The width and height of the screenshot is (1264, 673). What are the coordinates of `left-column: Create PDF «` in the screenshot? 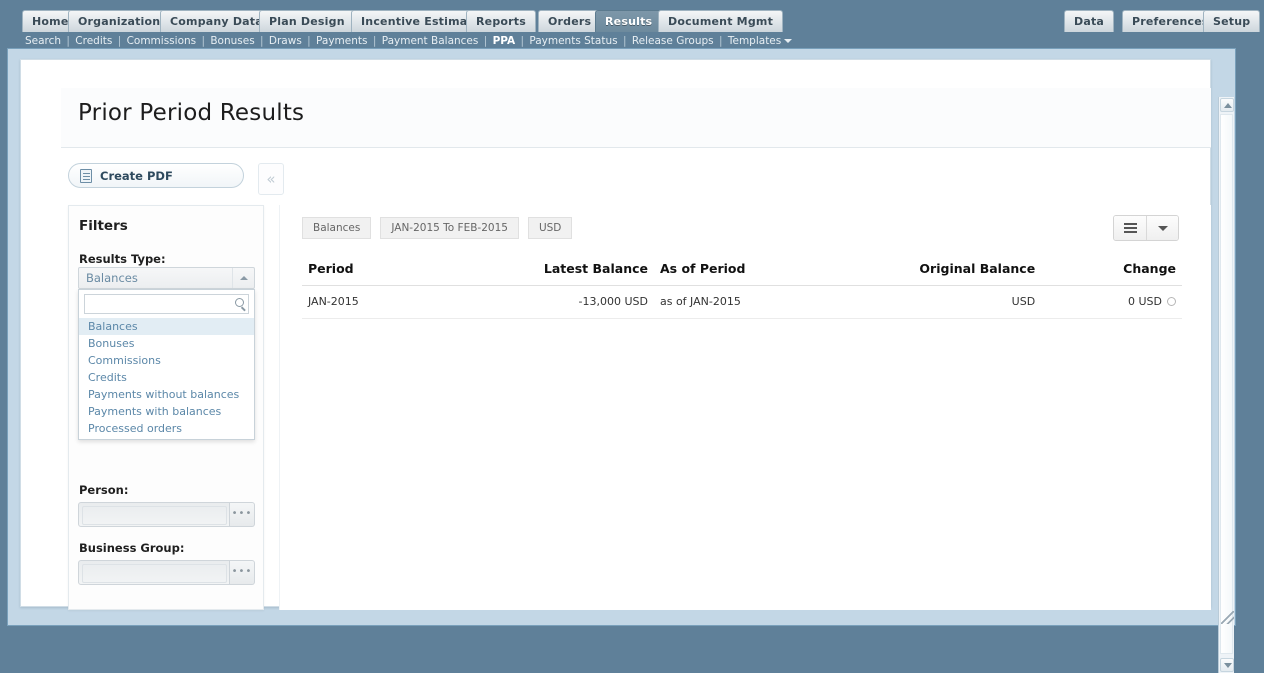 It's located at (176, 179).